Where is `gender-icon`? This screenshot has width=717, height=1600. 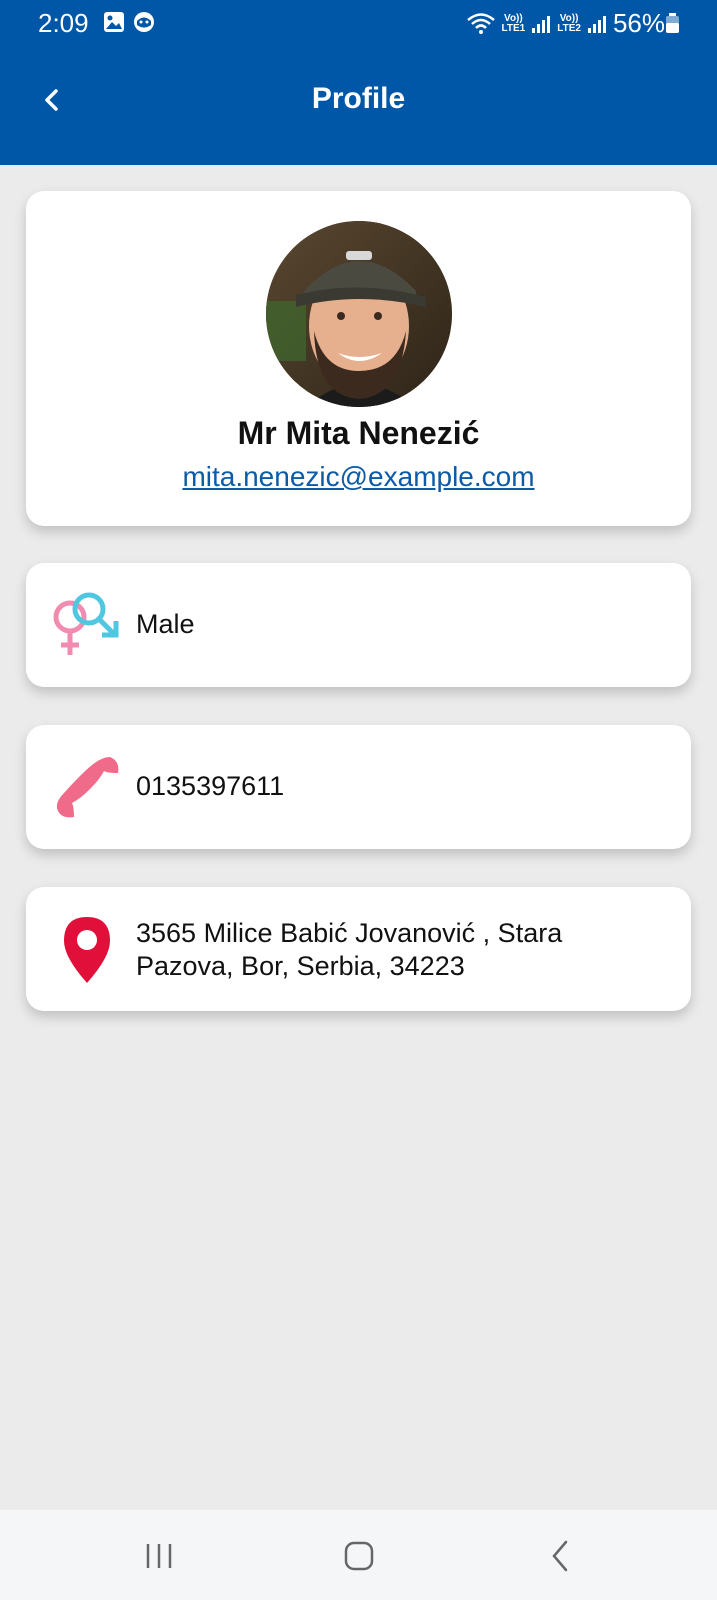
gender-icon is located at coordinates (86, 623).